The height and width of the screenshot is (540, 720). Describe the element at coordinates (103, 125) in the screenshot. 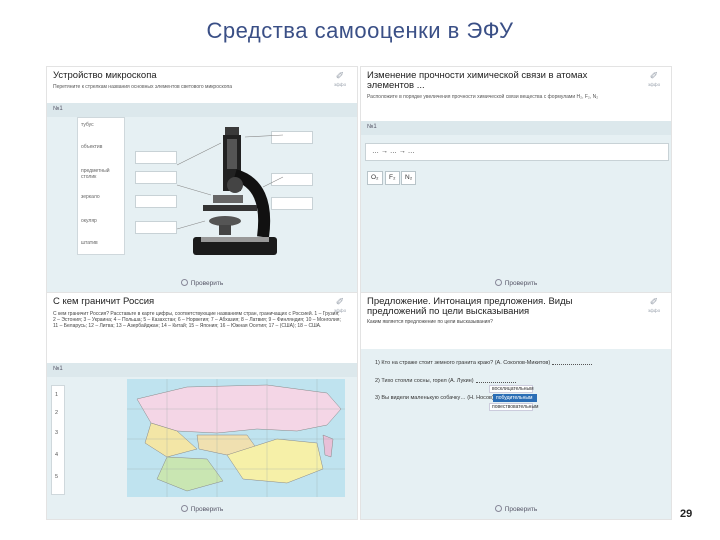

I see `draggable-label: тубус` at that location.